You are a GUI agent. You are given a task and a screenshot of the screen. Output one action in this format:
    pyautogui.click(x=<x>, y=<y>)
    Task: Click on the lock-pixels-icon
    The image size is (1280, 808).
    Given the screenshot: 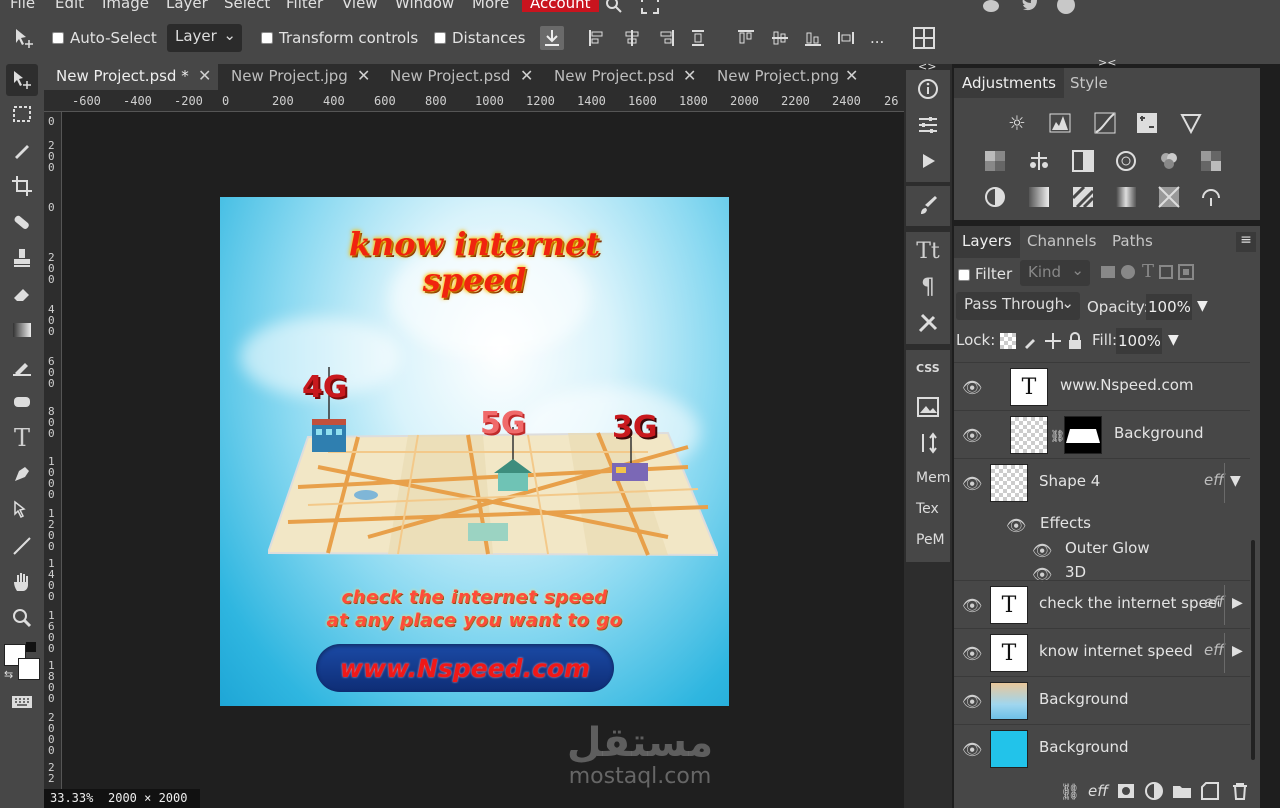 What is the action you would take?
    pyautogui.click(x=1031, y=341)
    